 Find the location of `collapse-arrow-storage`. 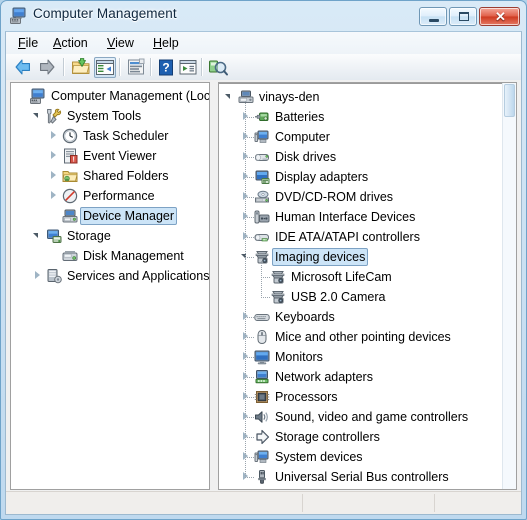

collapse-arrow-storage is located at coordinates (38, 235).